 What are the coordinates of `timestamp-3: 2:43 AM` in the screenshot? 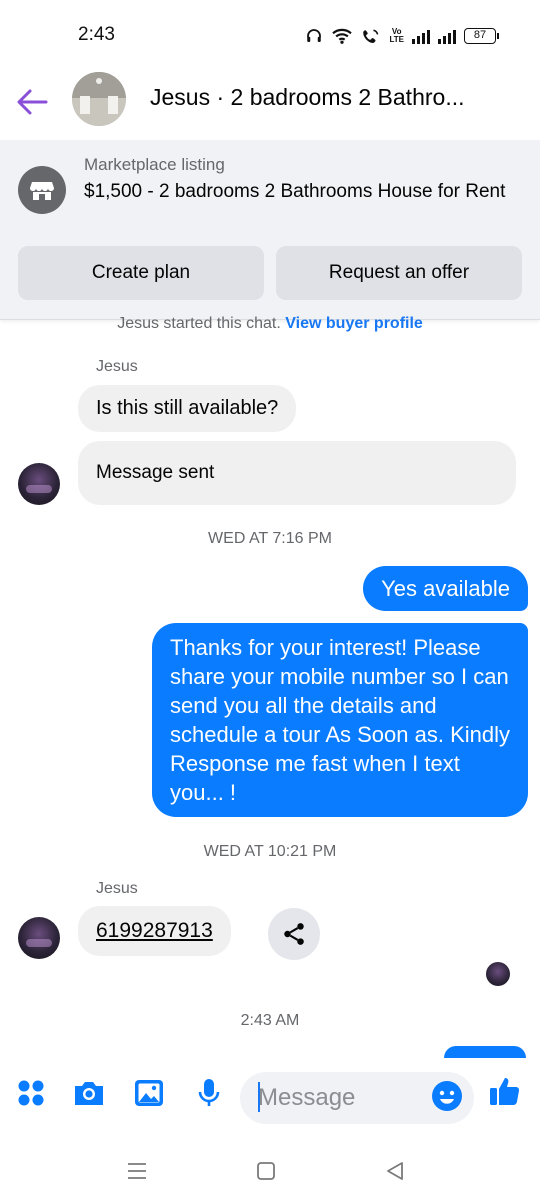 It's located at (270, 1020).